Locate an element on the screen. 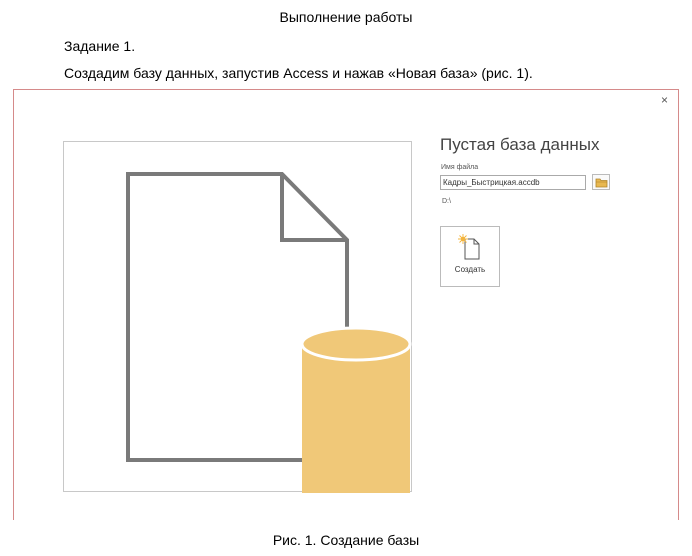 The width and height of the screenshot is (692, 556). browse-folder-button is located at coordinates (601, 182).